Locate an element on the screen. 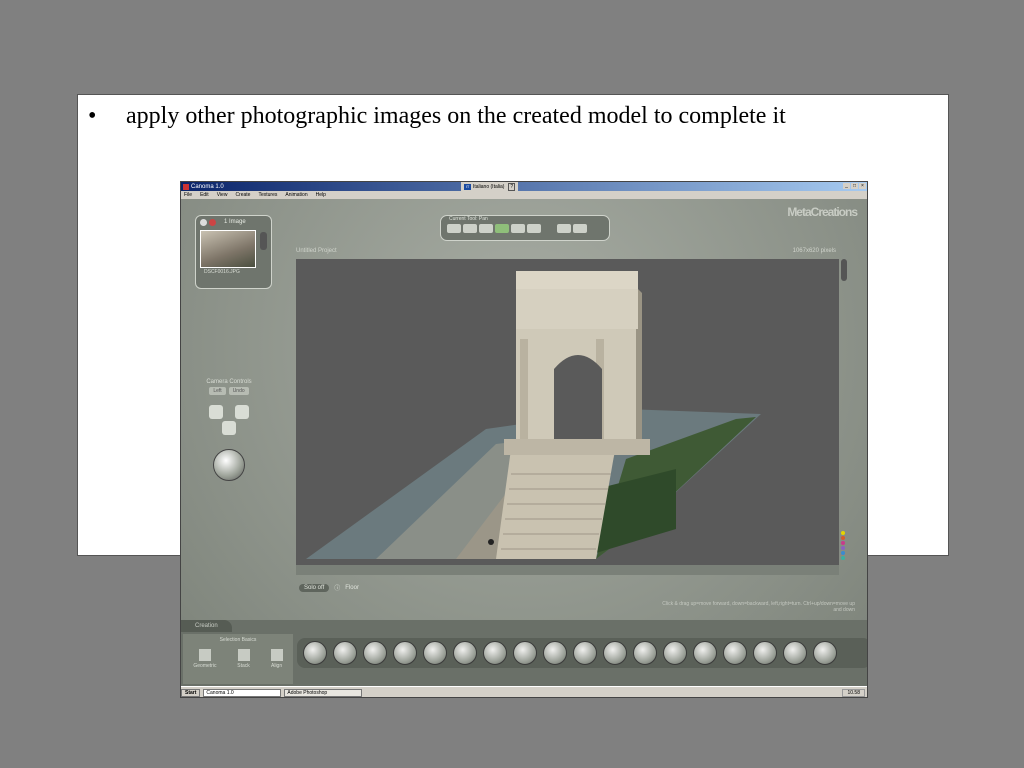 This screenshot has width=1024, height=768. column-primitive-icon is located at coordinates (735, 653).